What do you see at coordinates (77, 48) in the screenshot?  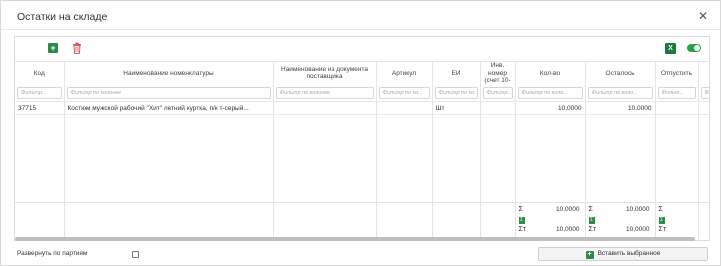 I see `trash-icon` at bounding box center [77, 48].